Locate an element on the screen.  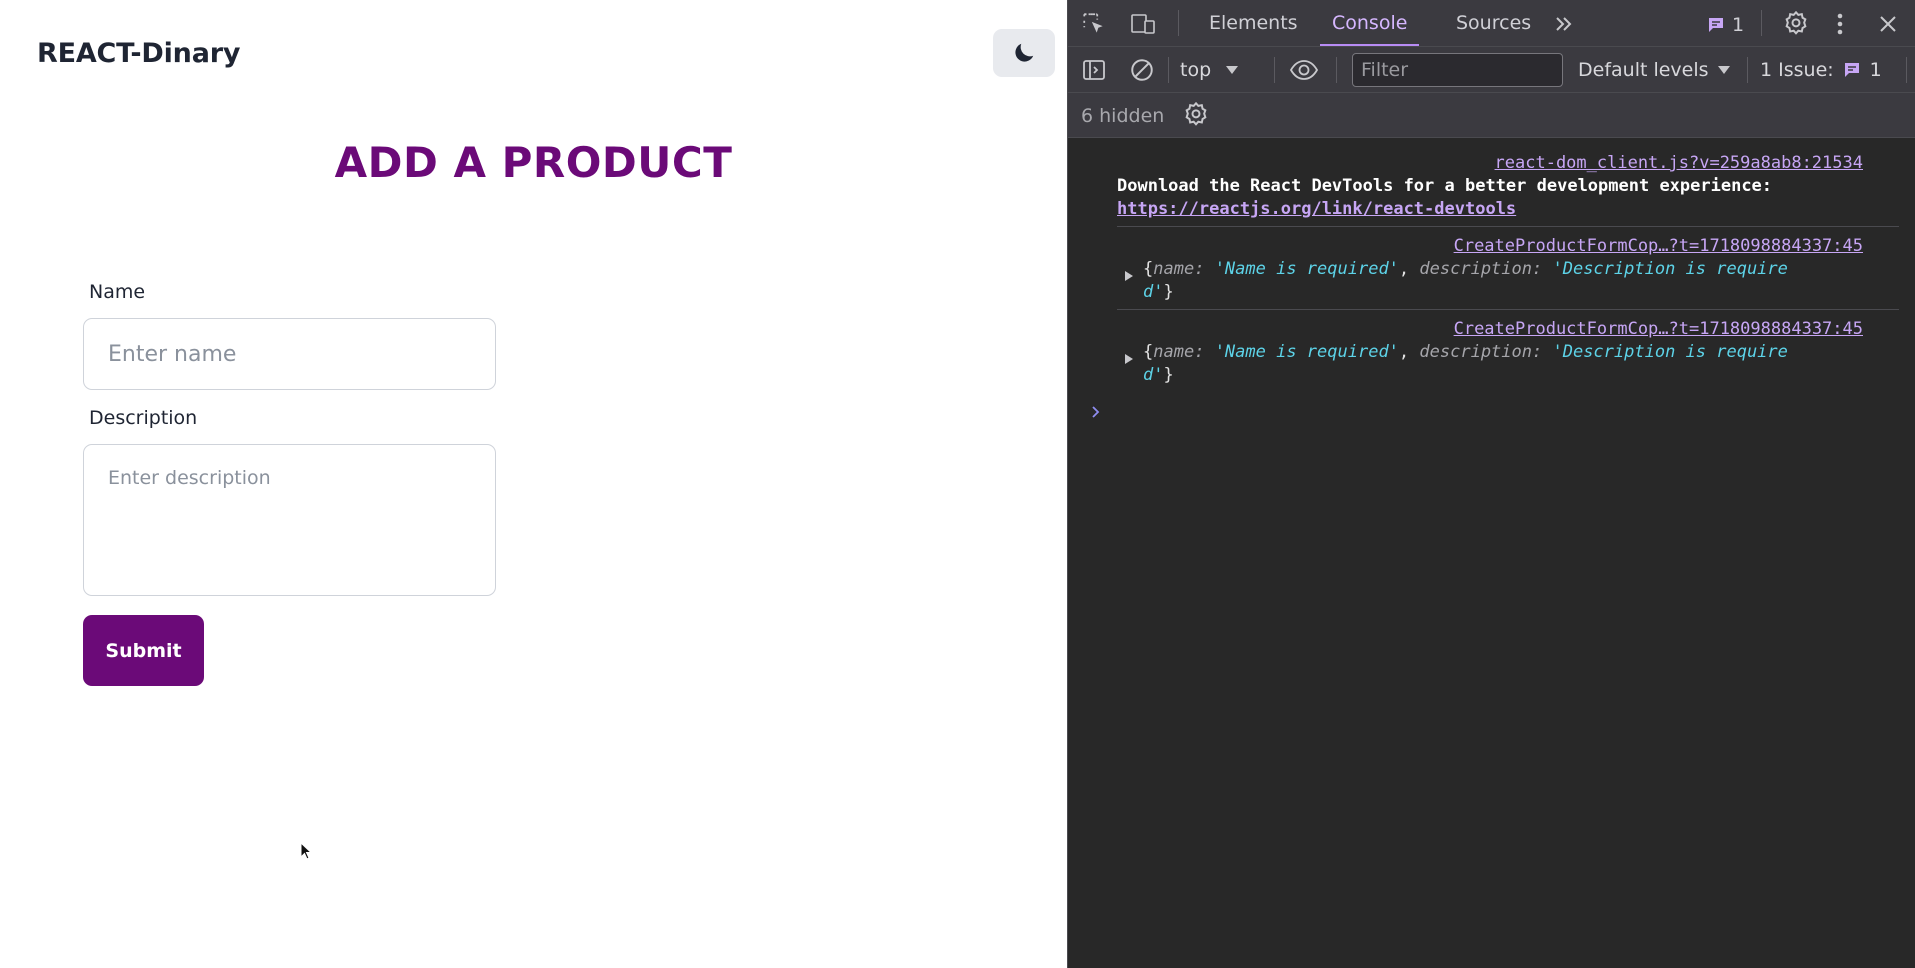
theme-toggle-button is located at coordinates (1024, 53).